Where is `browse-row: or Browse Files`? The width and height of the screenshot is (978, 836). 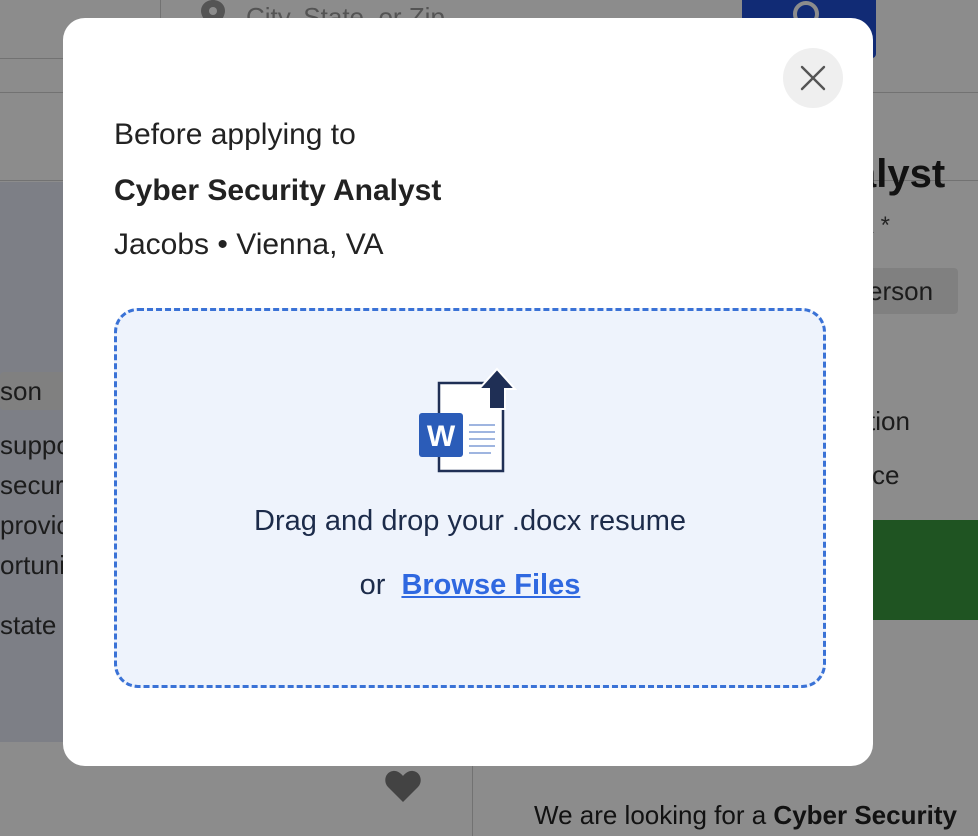
browse-row: or Browse Files is located at coordinates (470, 585).